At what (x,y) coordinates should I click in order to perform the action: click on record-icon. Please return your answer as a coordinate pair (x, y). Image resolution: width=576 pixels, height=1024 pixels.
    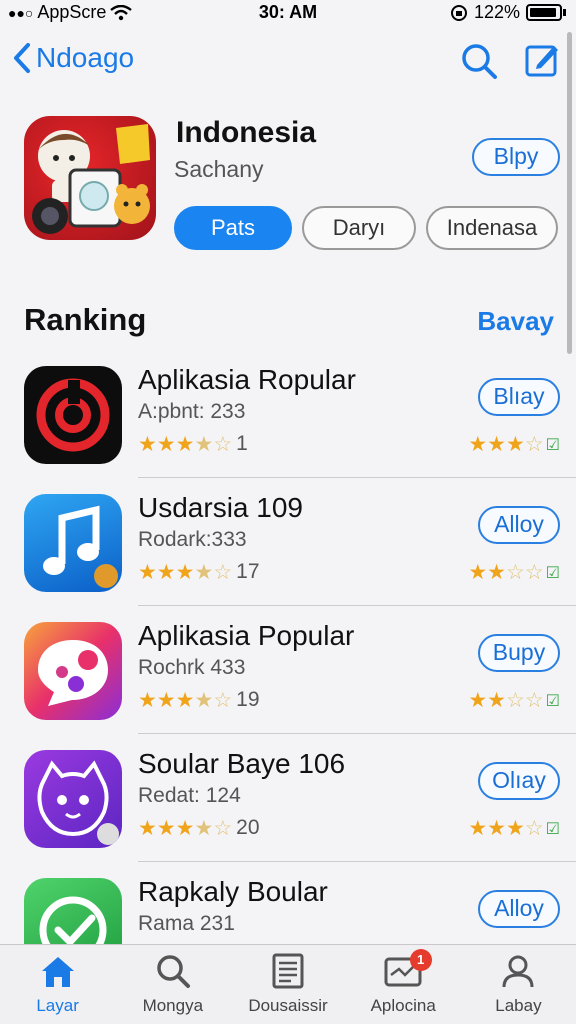
    Looking at the image, I should click on (73, 415).